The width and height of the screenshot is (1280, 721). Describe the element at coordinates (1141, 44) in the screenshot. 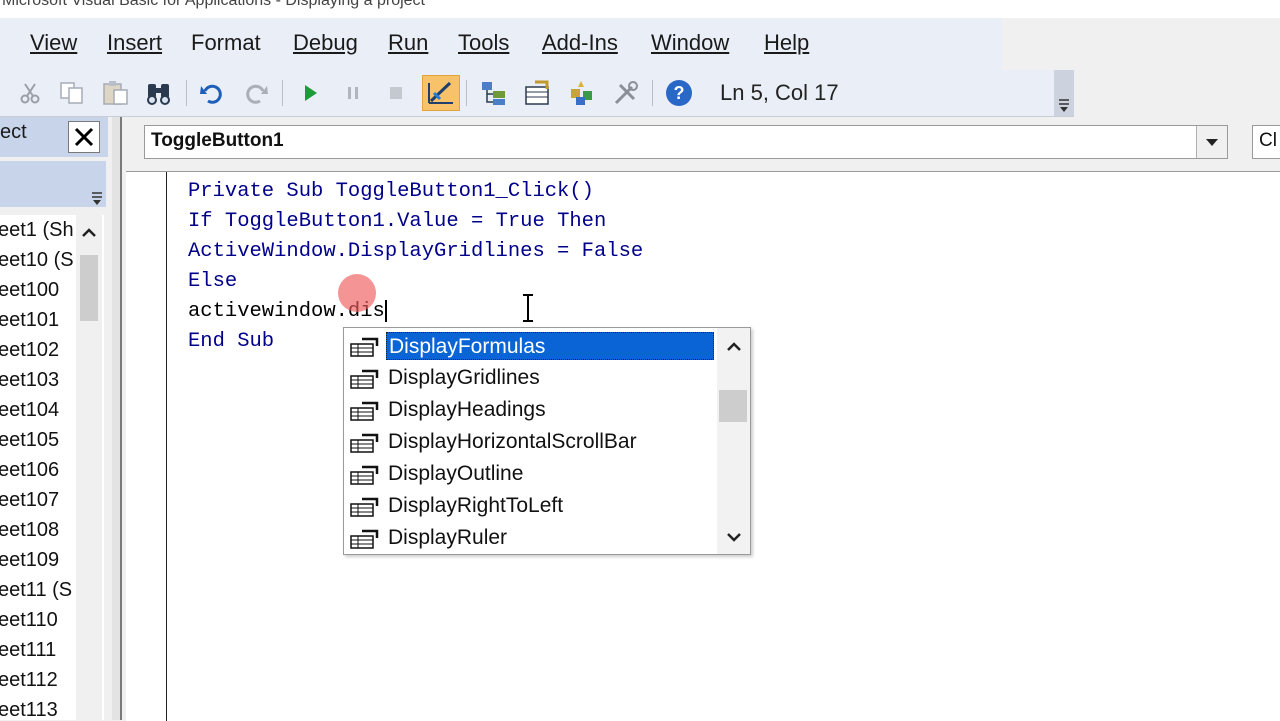

I see `menu-bar-fill` at that location.